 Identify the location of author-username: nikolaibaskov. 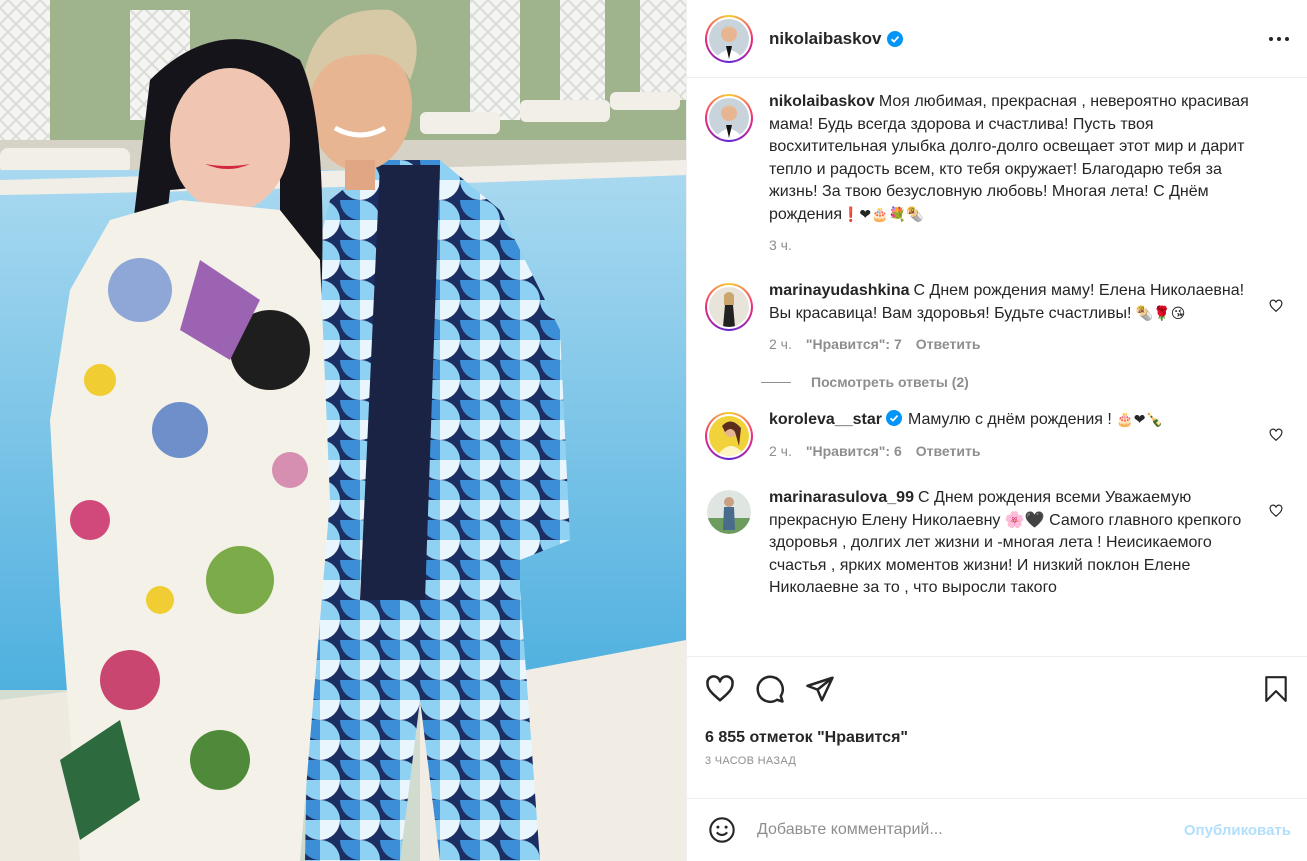
(825, 39).